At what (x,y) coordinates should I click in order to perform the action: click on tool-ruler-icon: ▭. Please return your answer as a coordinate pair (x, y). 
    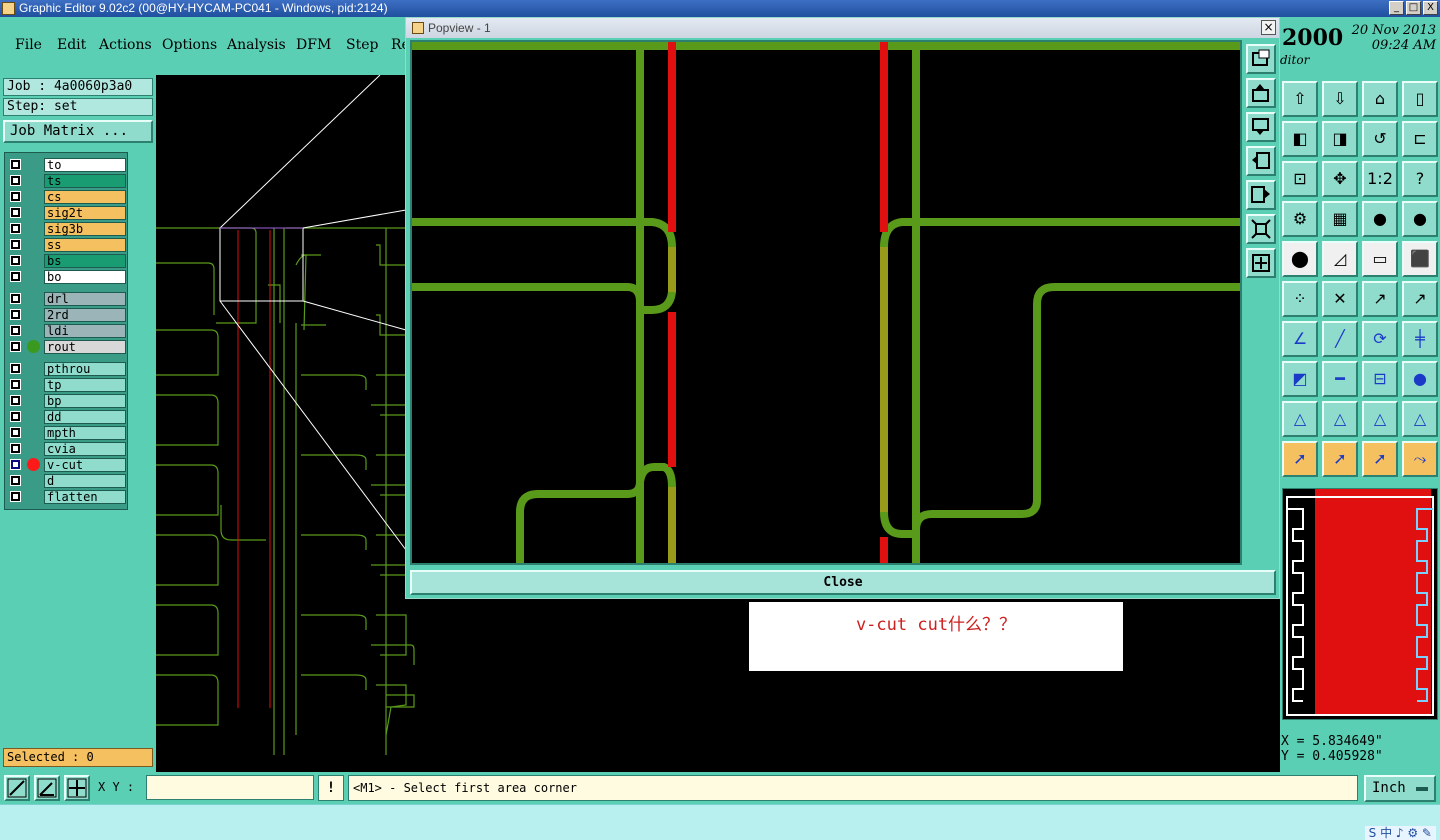
    Looking at the image, I should click on (1380, 259).